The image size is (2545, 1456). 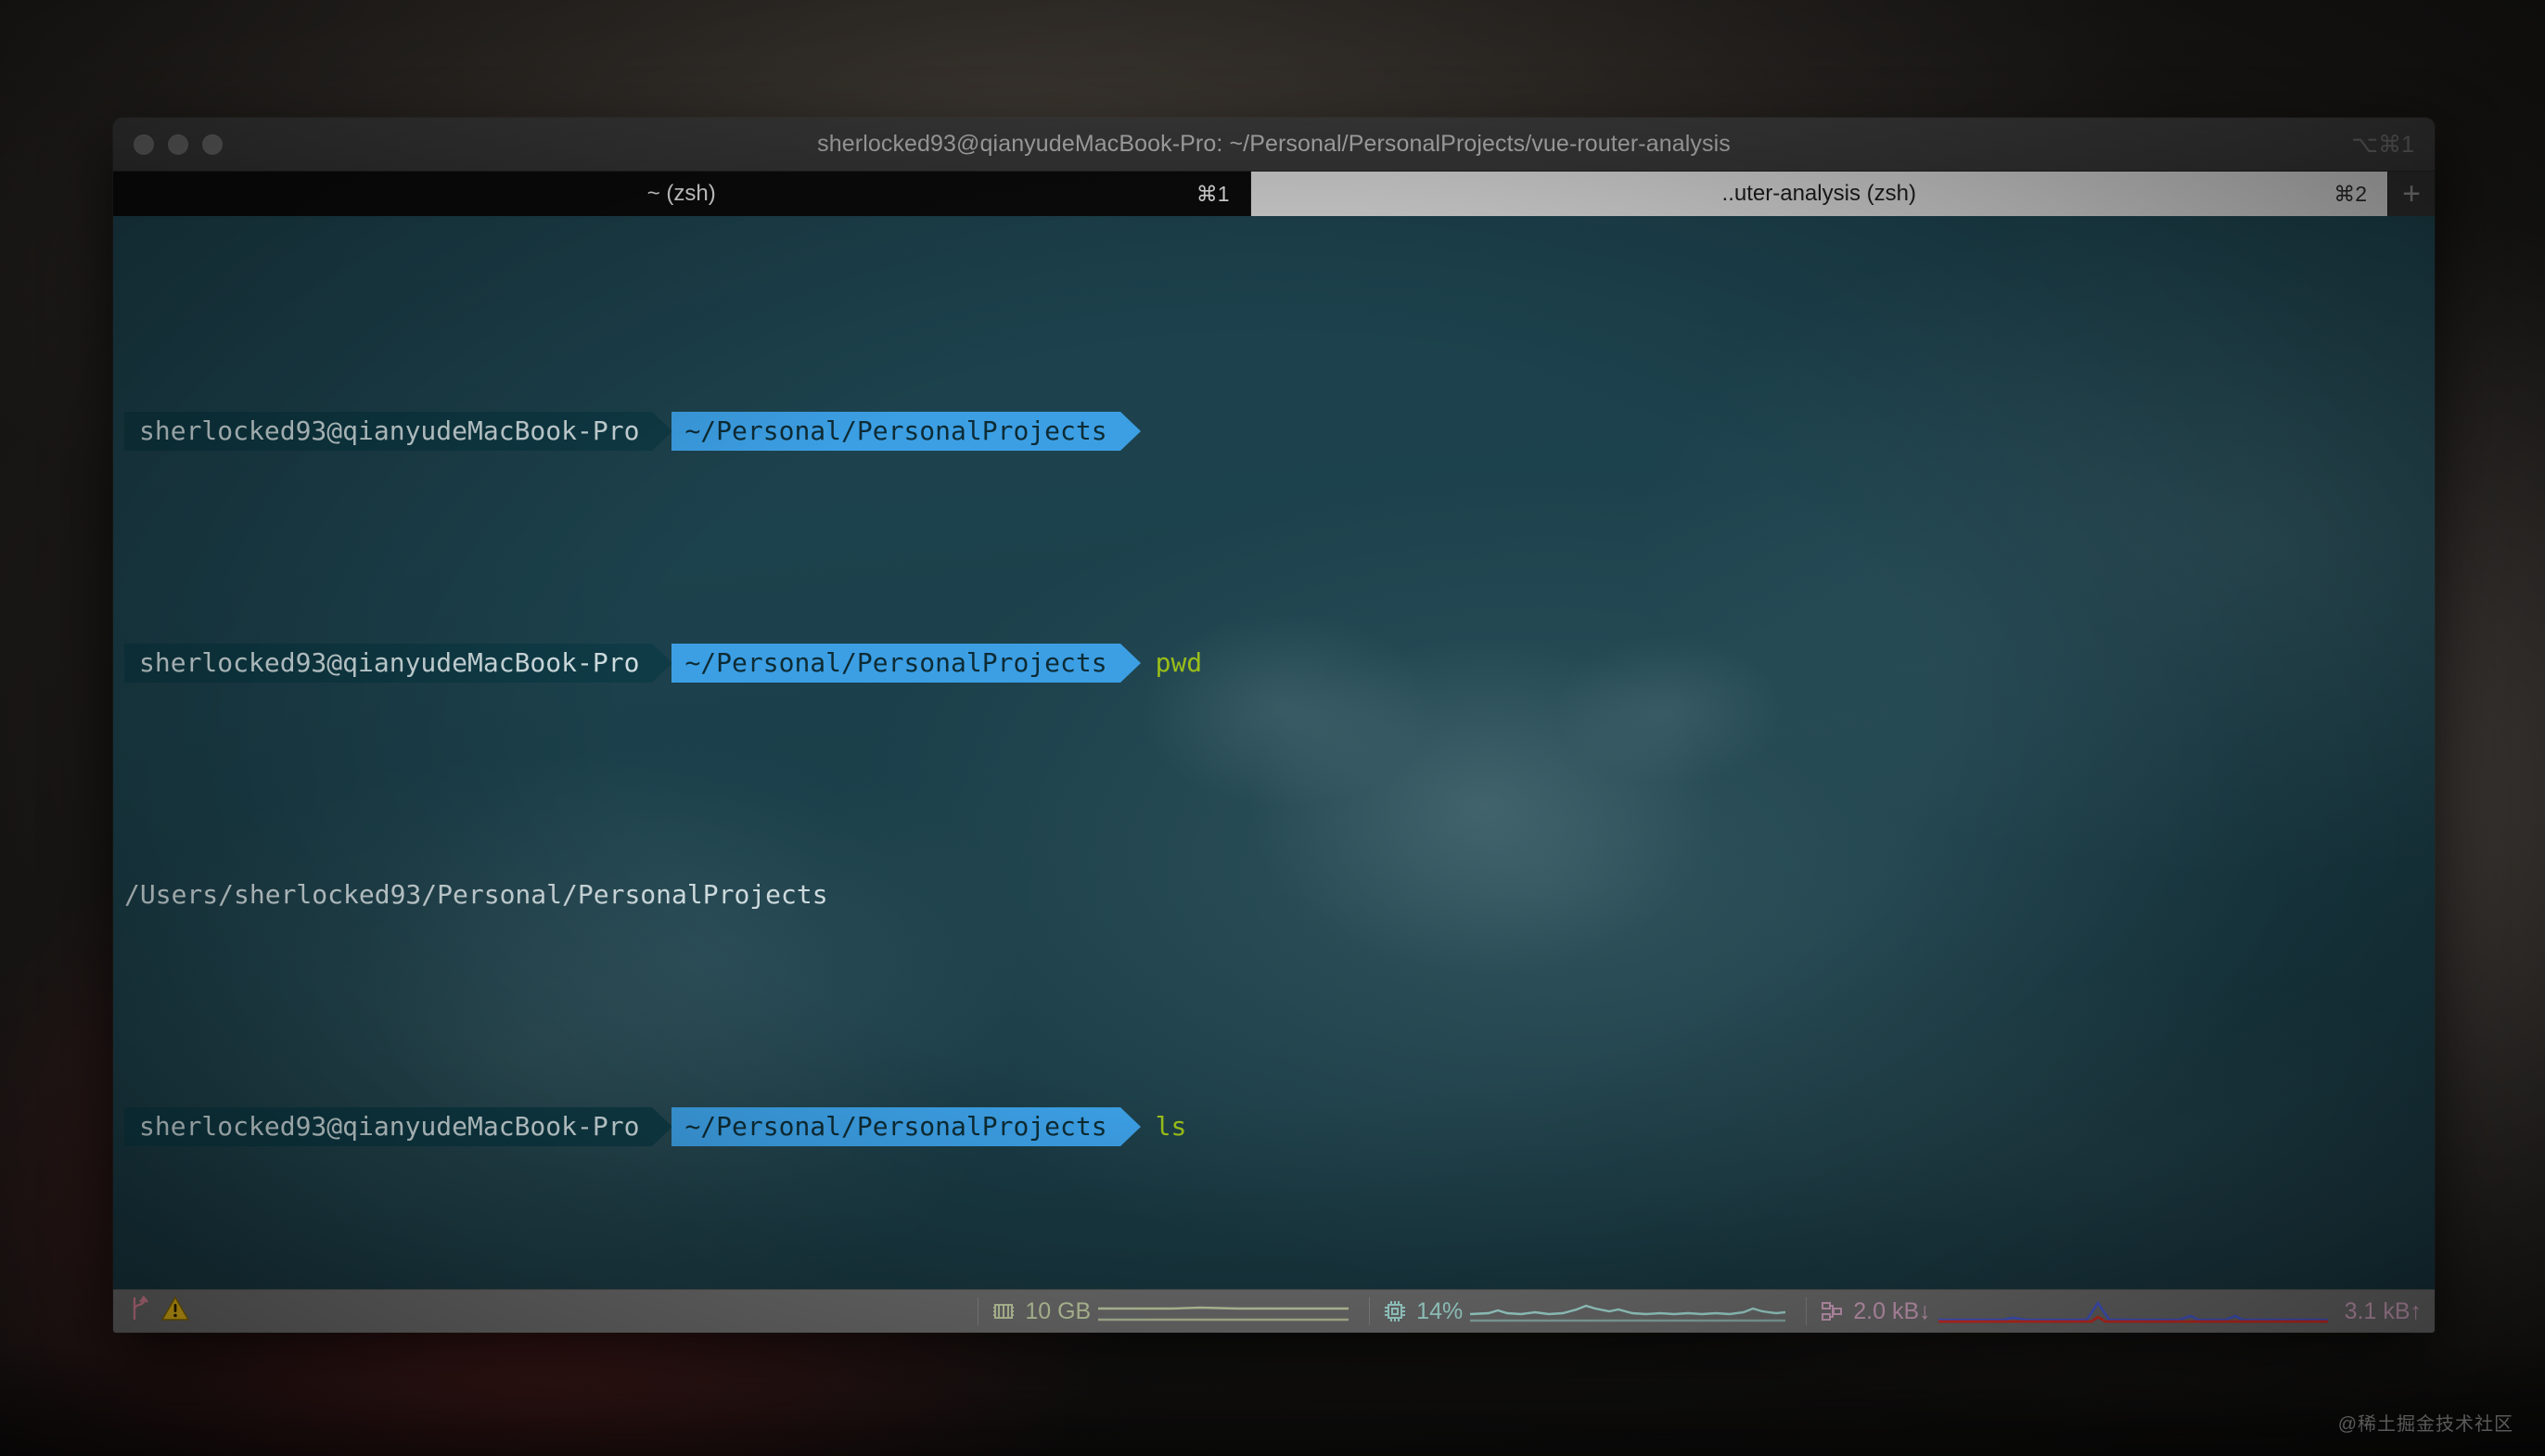 I want to click on traffic-lights, so click(x=179, y=144).